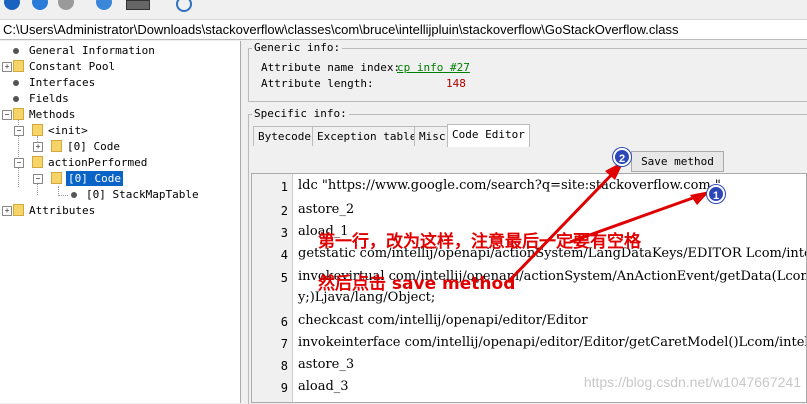 The height and width of the screenshot is (404, 807). Describe the element at coordinates (417, 284) in the screenshot. I see `annotation-note-2: 然后点击 save method` at that location.